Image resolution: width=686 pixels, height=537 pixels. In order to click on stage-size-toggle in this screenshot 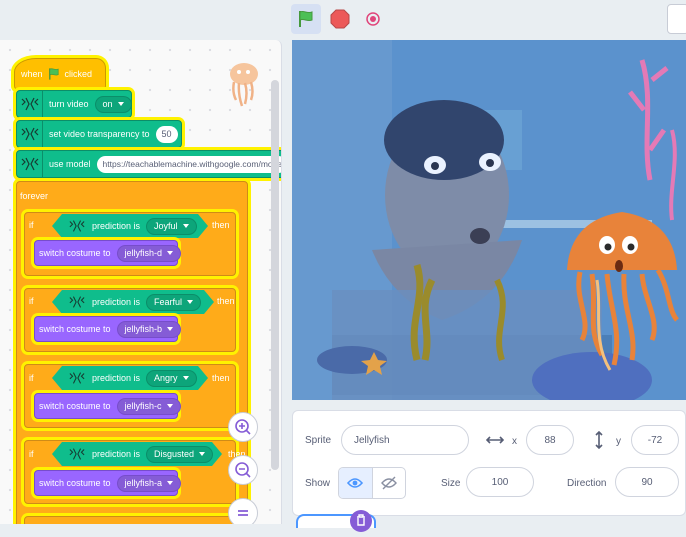, I will do `click(676, 19)`.